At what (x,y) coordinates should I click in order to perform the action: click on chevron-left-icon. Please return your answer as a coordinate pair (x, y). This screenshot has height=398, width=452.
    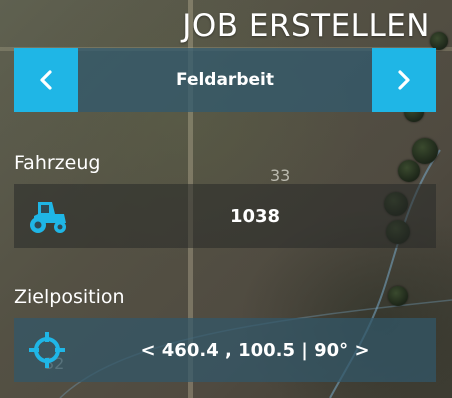
    Looking at the image, I should click on (46, 80).